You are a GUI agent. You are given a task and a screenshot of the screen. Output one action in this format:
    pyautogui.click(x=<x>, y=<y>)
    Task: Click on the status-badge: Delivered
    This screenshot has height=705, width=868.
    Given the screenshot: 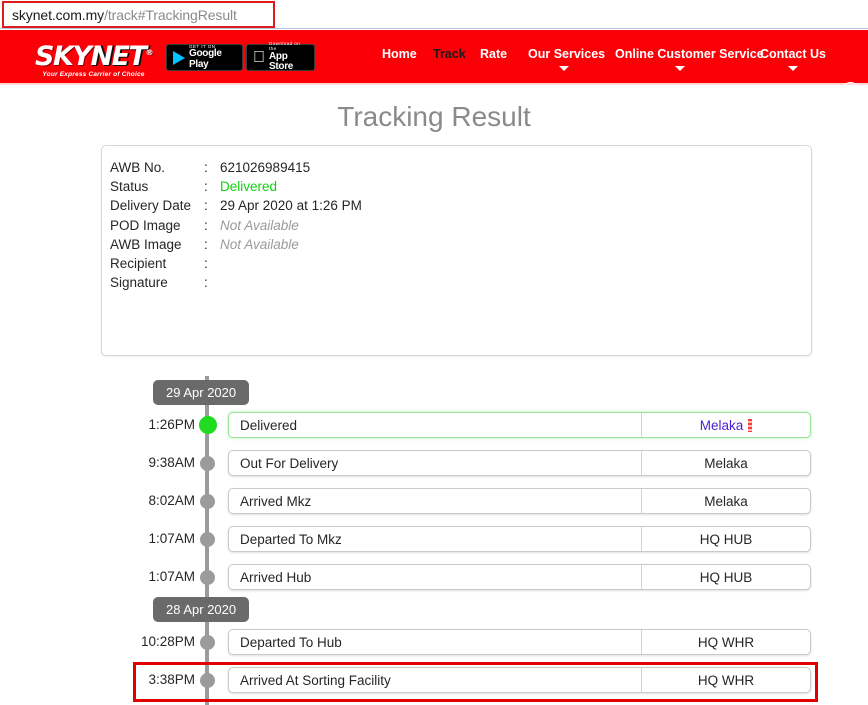 What is the action you would take?
    pyautogui.click(x=249, y=187)
    